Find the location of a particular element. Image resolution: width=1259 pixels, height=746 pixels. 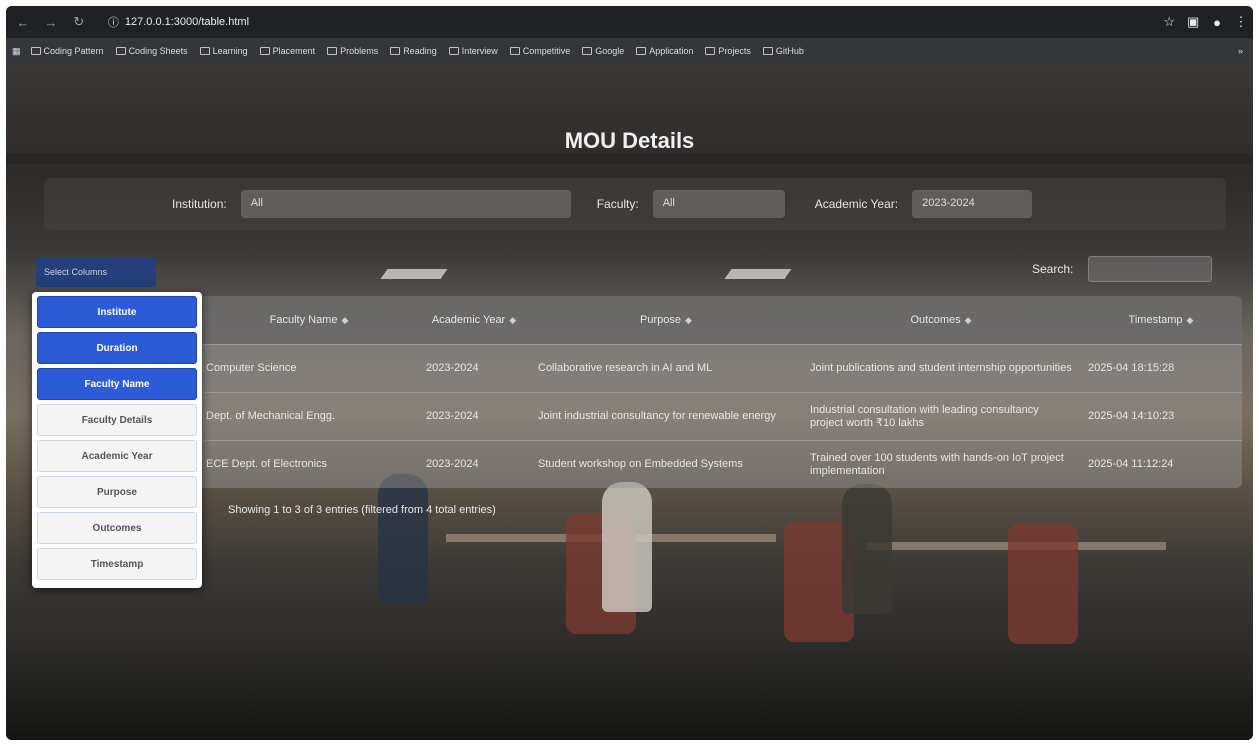

table-cell: Computer Science is located at coordinates (251, 368).